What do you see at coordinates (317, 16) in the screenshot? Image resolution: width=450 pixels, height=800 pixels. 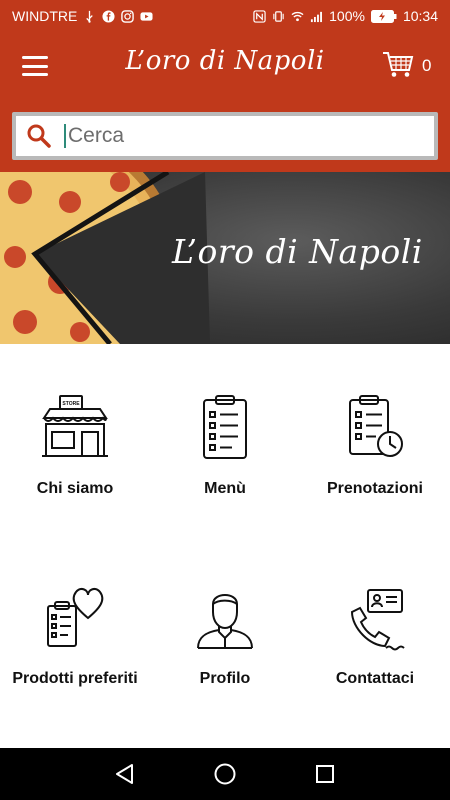 I see `signal-icon` at bounding box center [317, 16].